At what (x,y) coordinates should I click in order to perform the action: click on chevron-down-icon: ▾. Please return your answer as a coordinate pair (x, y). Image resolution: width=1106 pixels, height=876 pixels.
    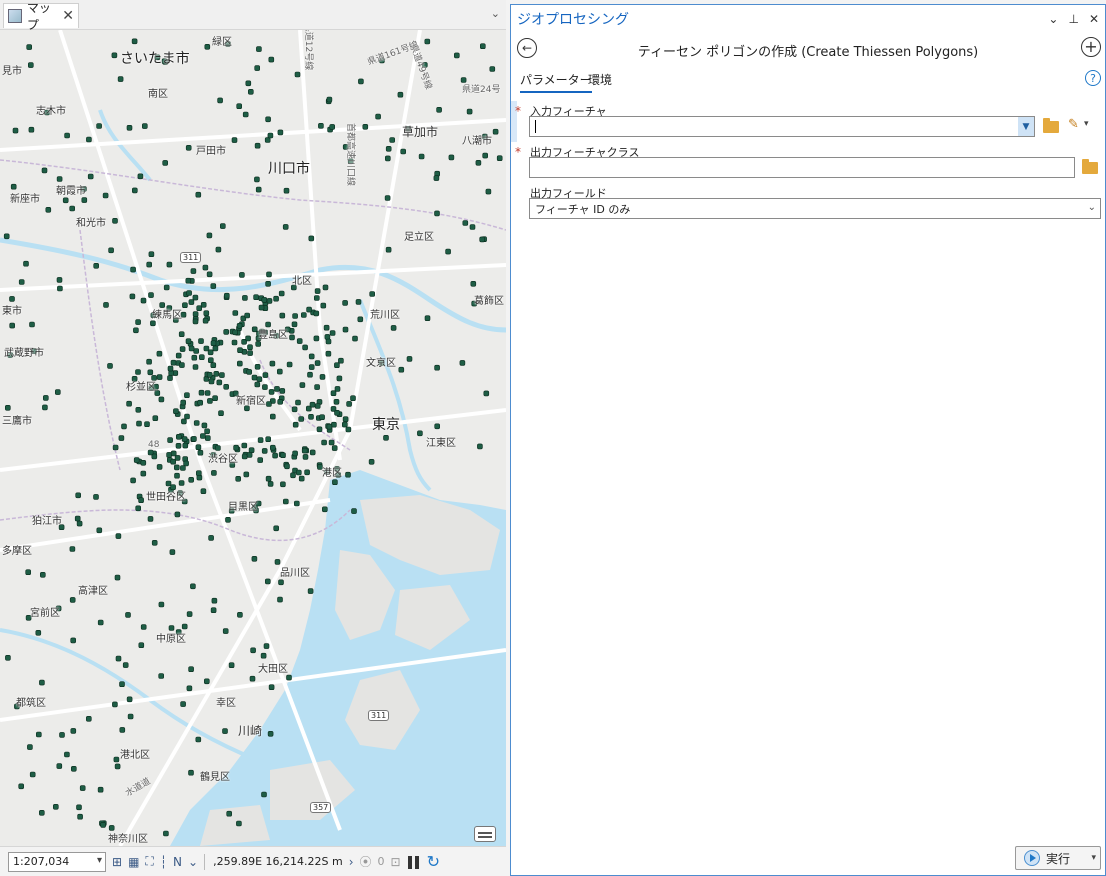
    Looking at the image, I should click on (1086, 124).